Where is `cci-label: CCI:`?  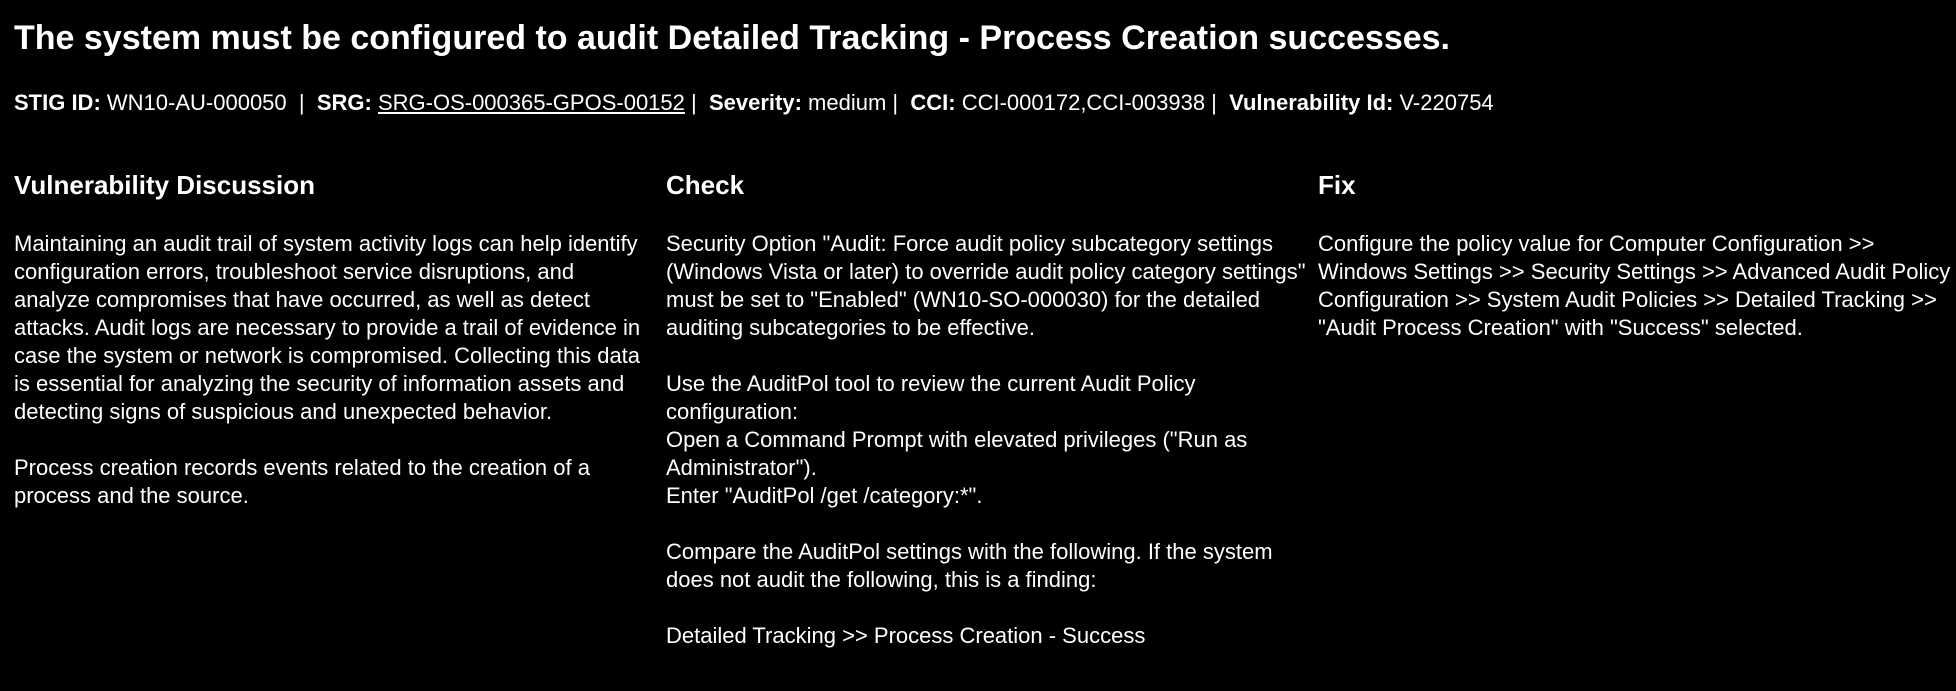
cci-label: CCI: is located at coordinates (933, 102).